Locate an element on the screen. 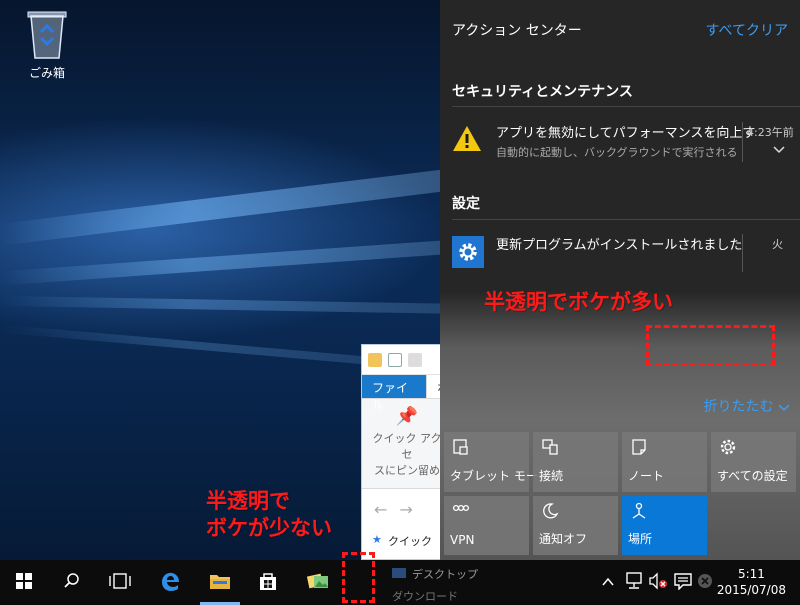  taskbar-photos-button is located at coordinates (318, 582).